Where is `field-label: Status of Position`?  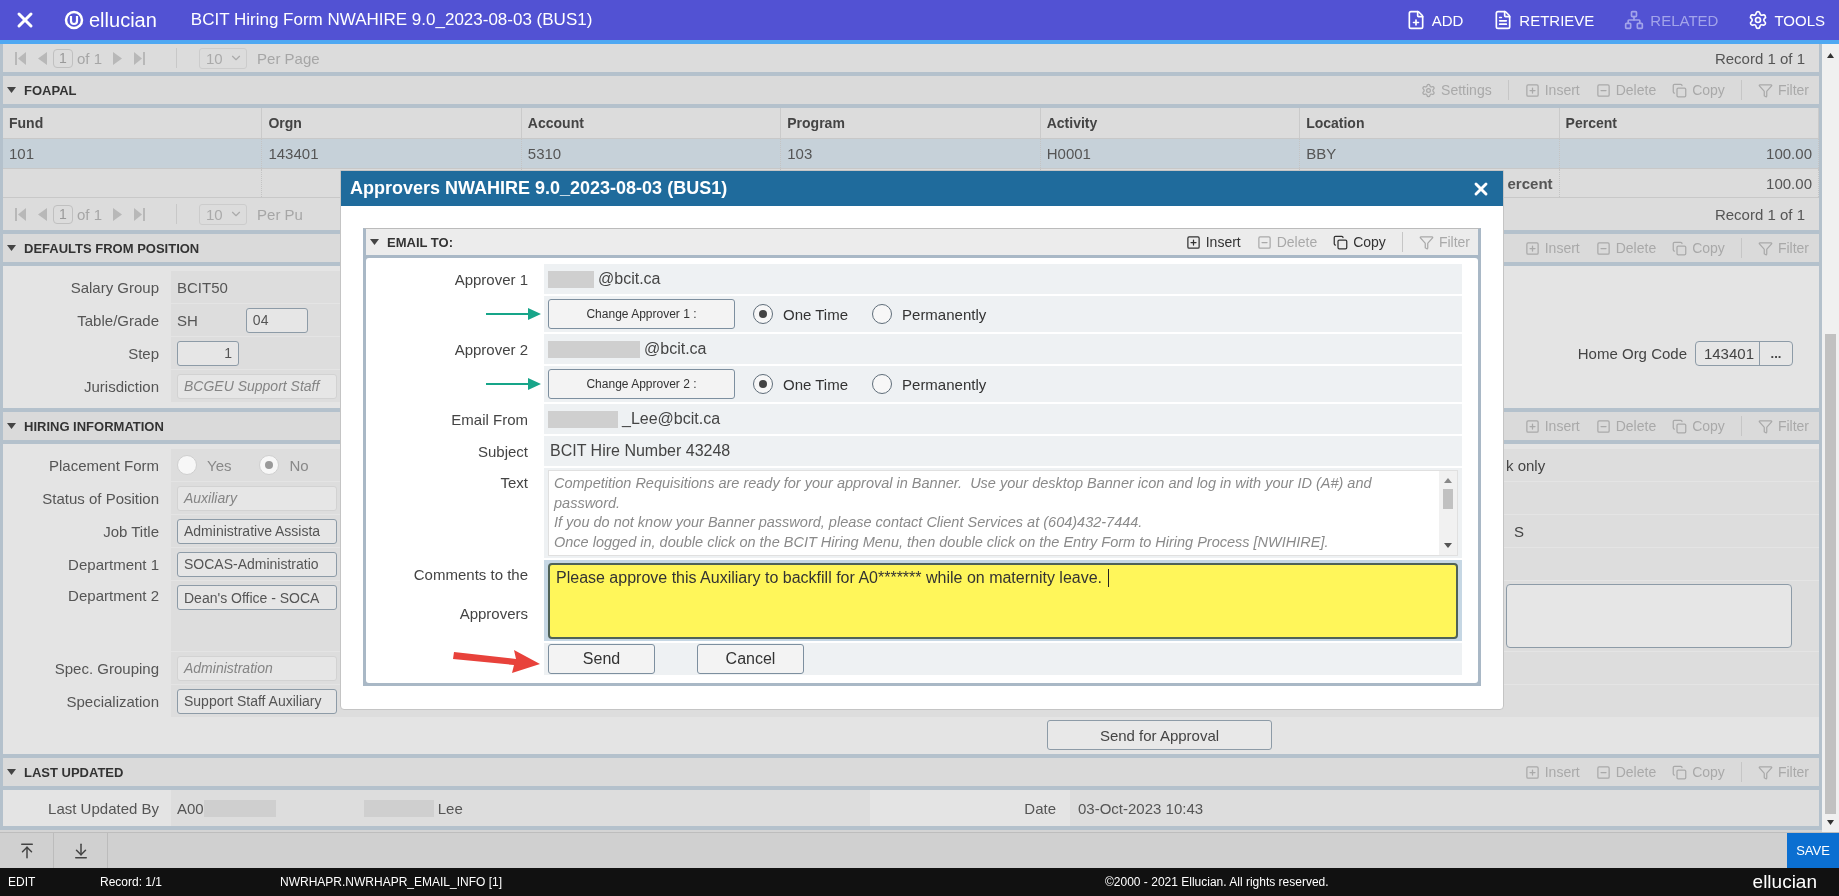 field-label: Status of Position is located at coordinates (100, 498).